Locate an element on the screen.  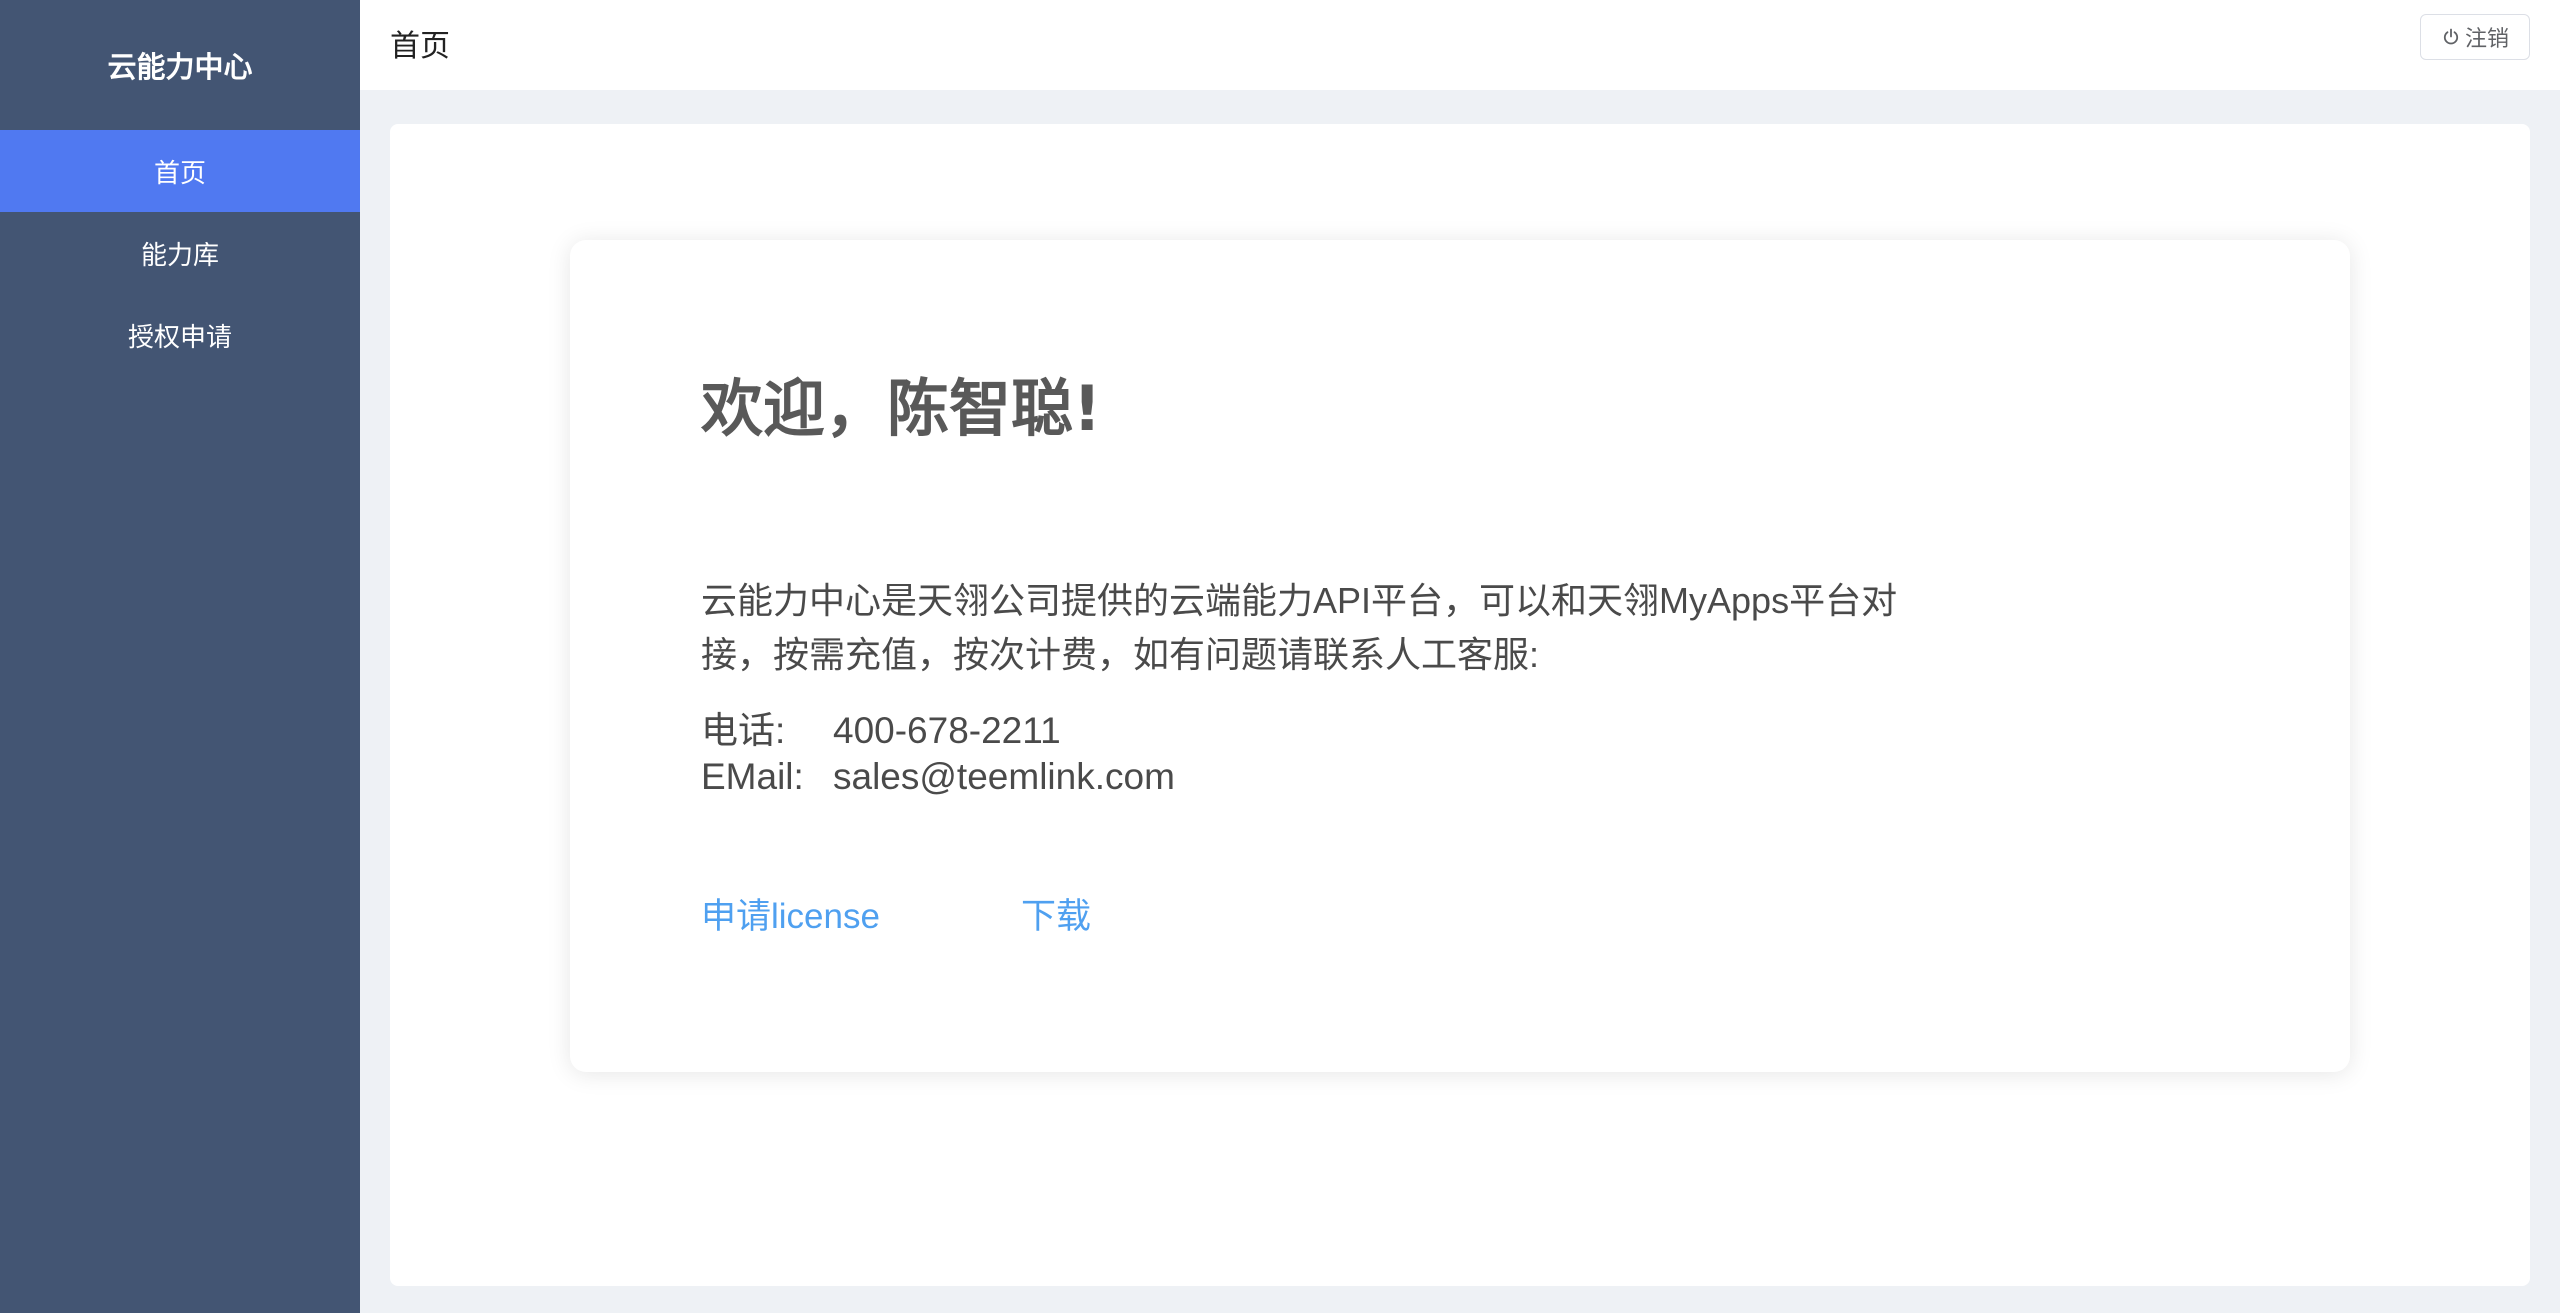
page-title: 首页 is located at coordinates (420, 46).